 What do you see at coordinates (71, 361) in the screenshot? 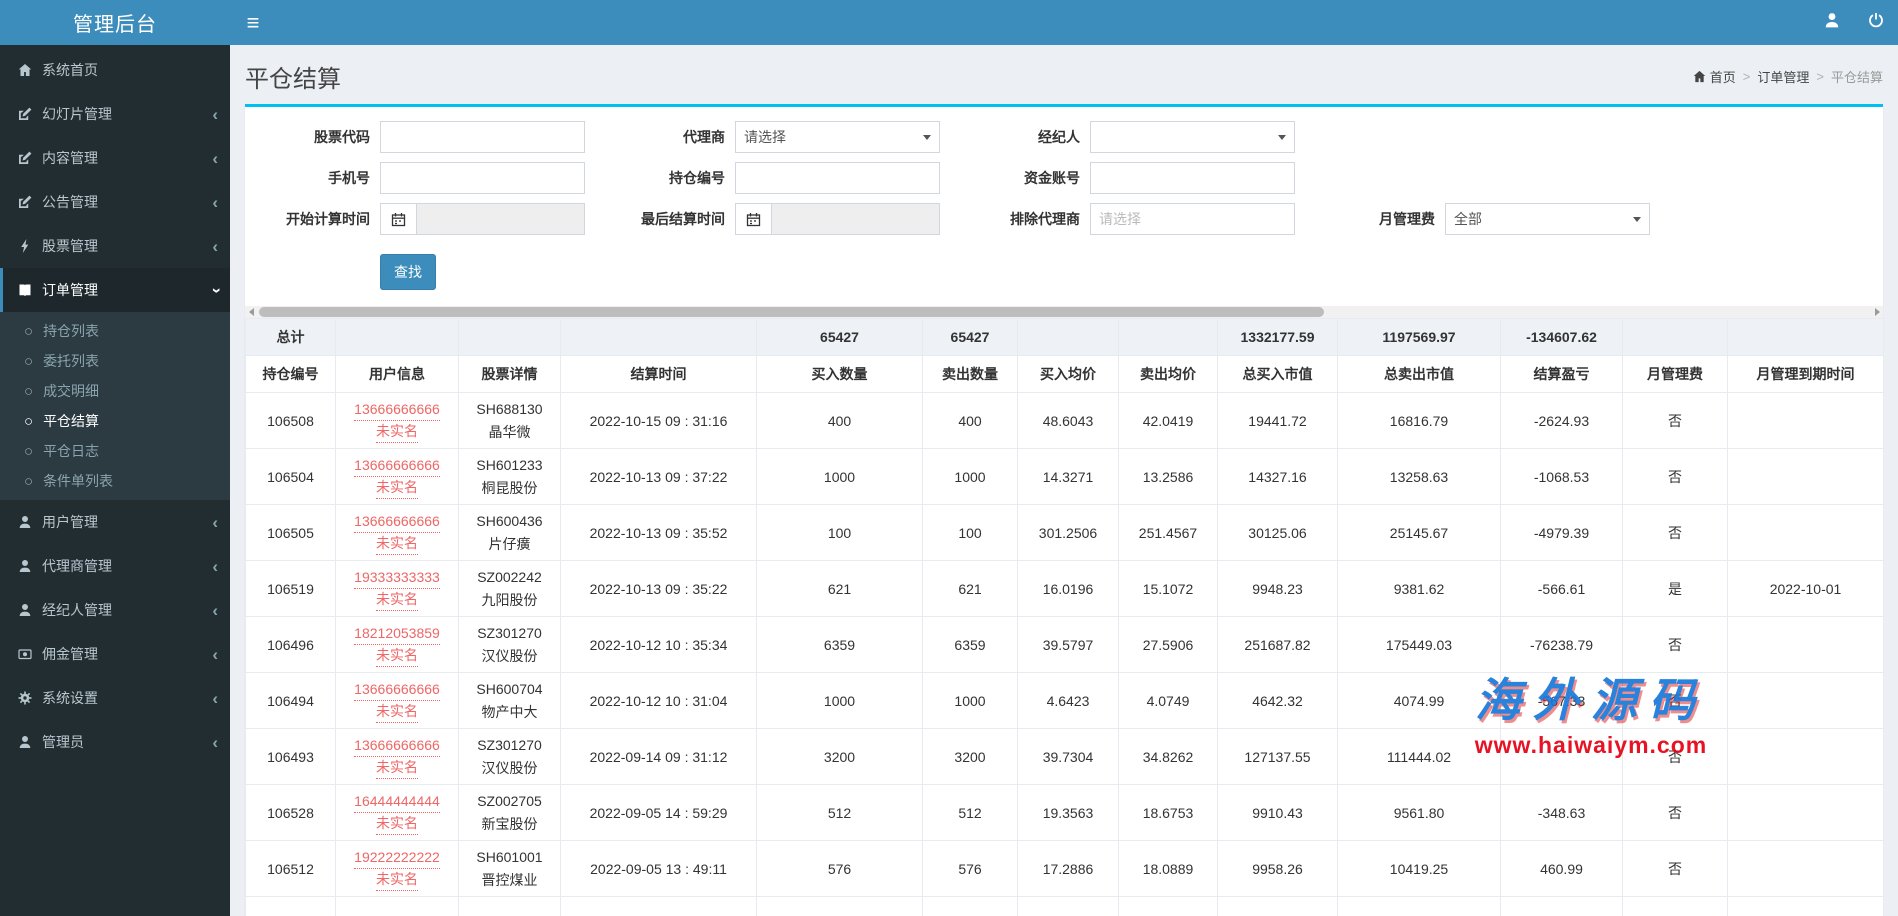
I see `sidebar-subitem-label: 委托列表` at bounding box center [71, 361].